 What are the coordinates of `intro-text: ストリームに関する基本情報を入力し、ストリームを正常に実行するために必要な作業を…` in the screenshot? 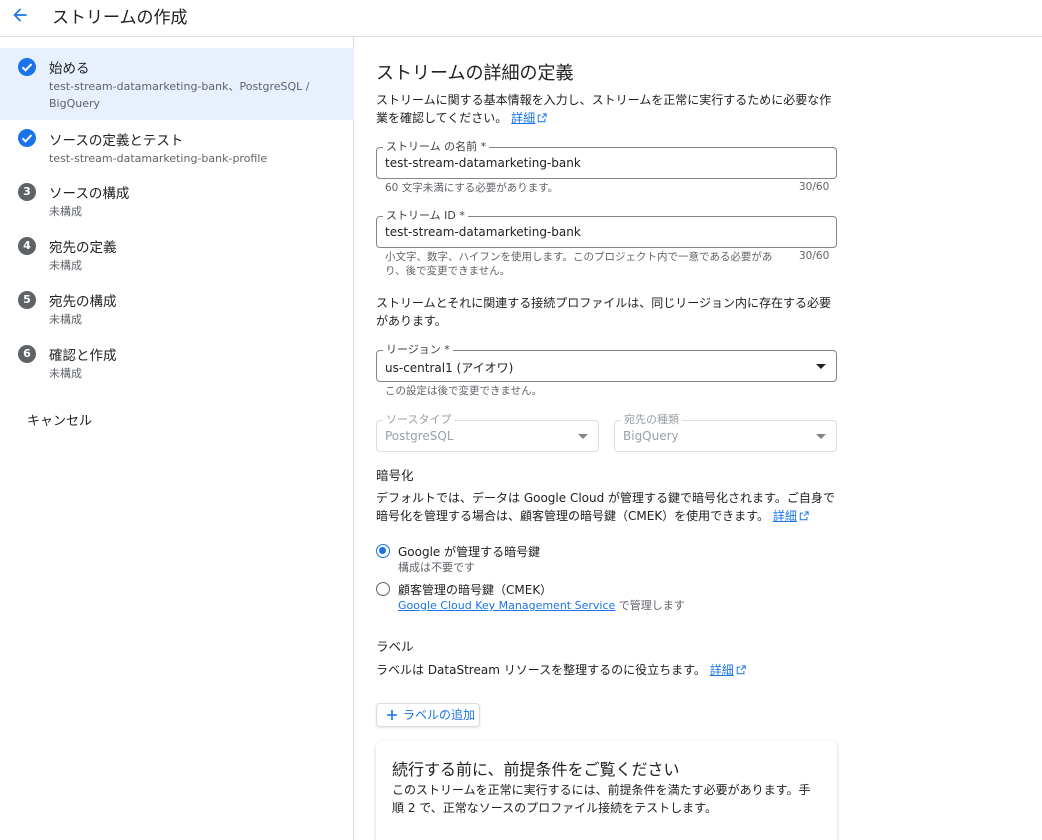 It's located at (604, 109).